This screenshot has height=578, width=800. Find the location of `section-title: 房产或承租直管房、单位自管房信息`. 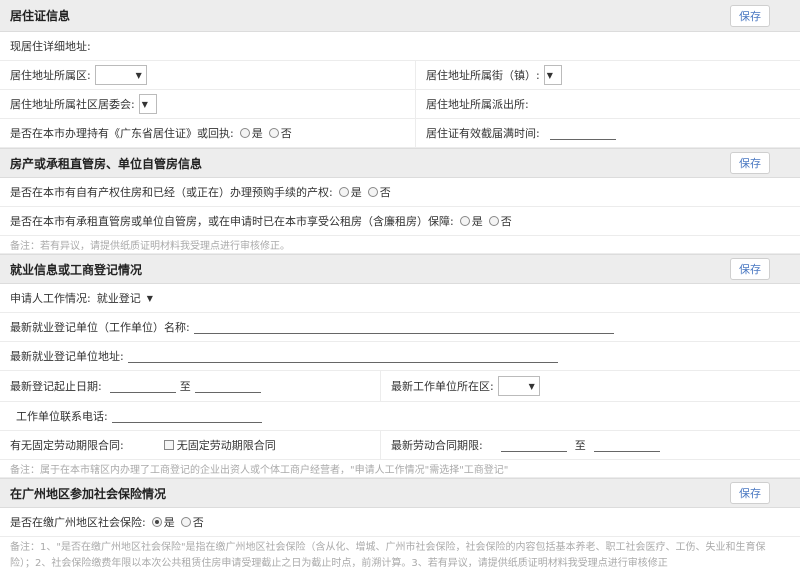

section-title: 房产或承租直管房、单位自管房信息 is located at coordinates (106, 163).